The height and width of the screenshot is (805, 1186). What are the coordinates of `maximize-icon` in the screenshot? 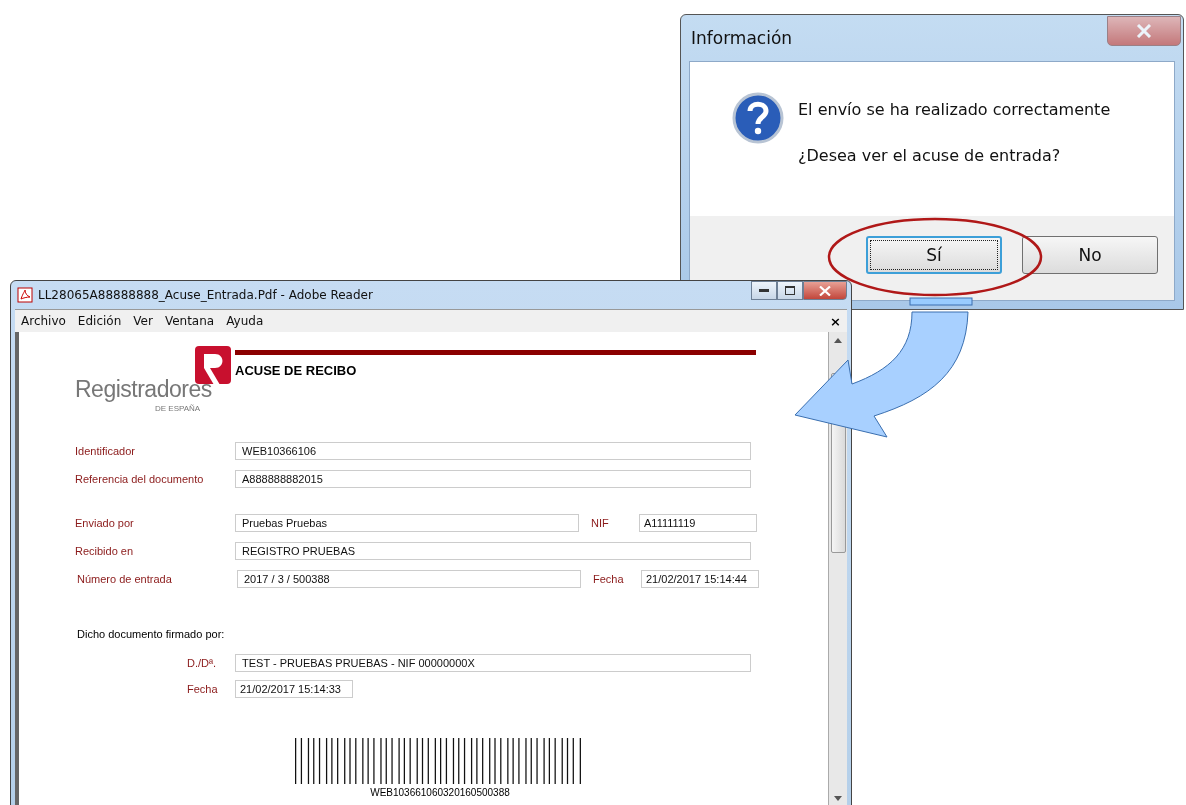 It's located at (790, 290).